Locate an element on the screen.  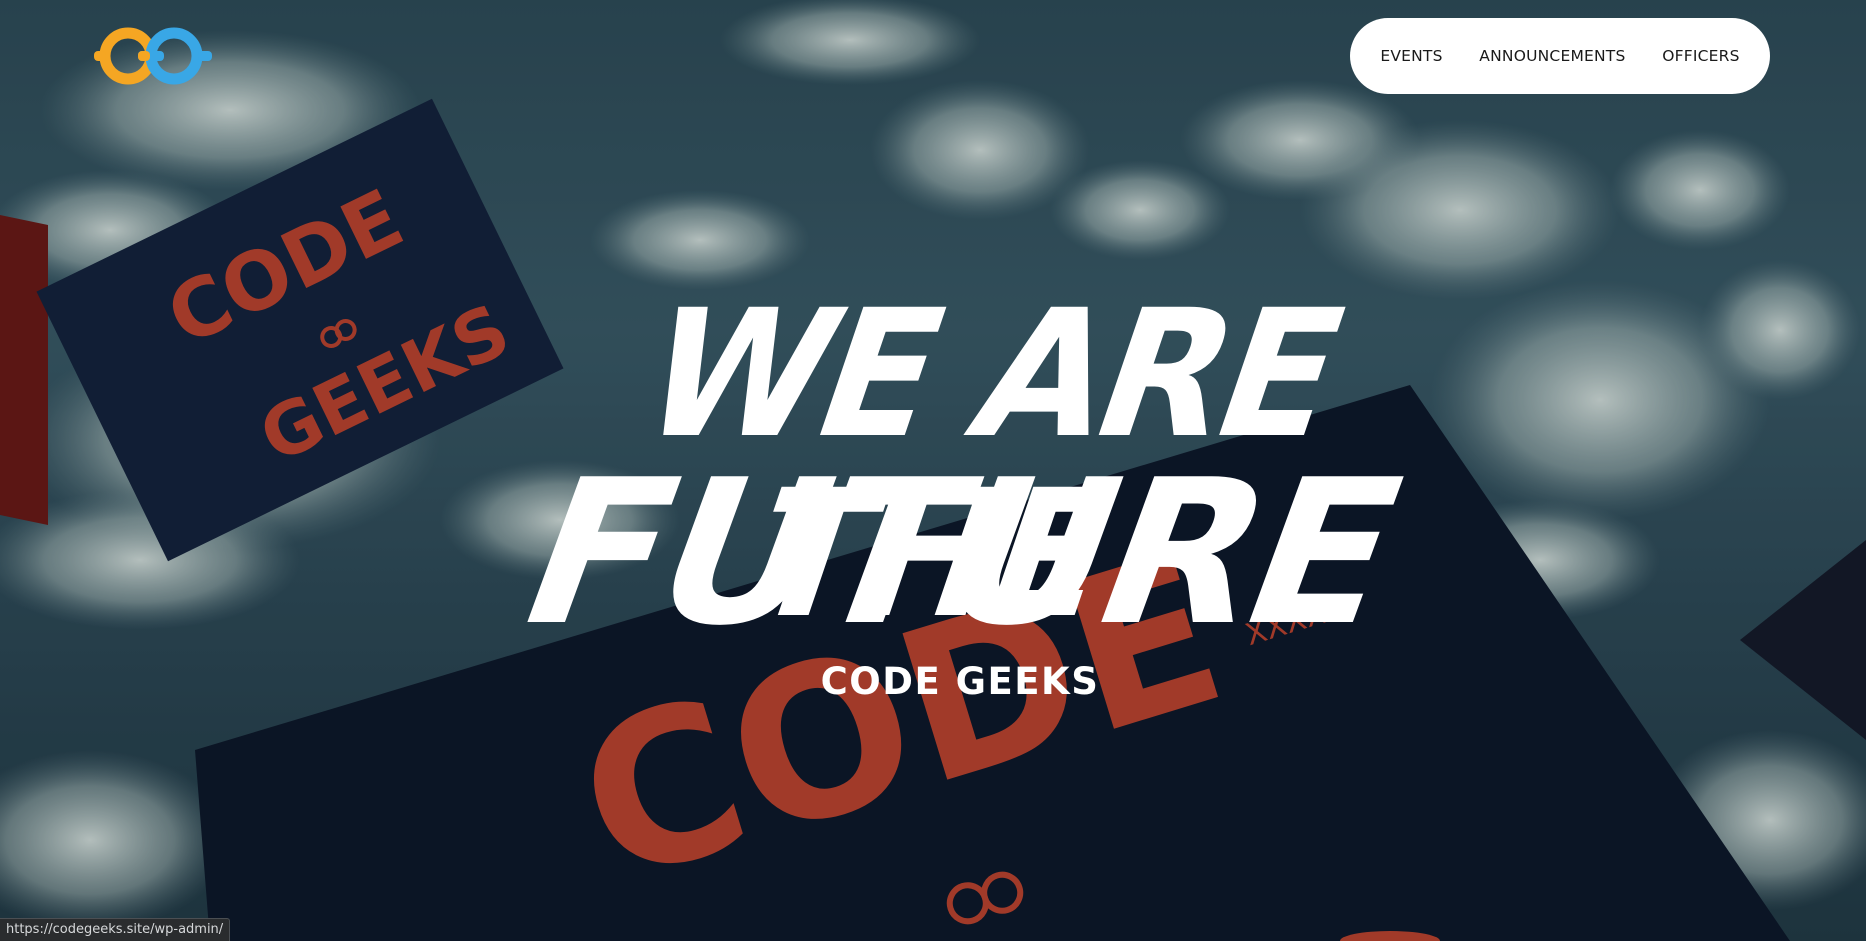
nav-events-link: EVENTS is located at coordinates (1411, 56).